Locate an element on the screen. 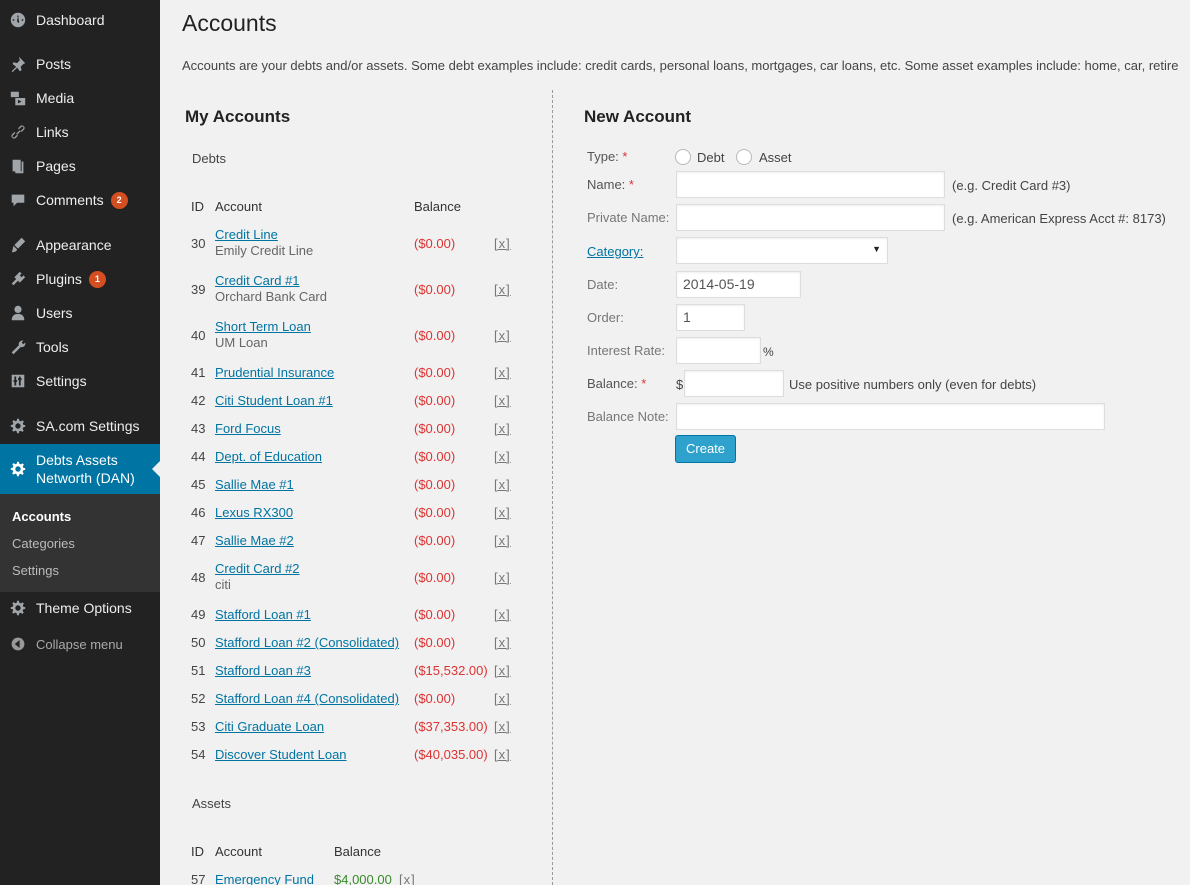 The width and height of the screenshot is (1190, 885). menu-settings: Settings is located at coordinates (80, 381).